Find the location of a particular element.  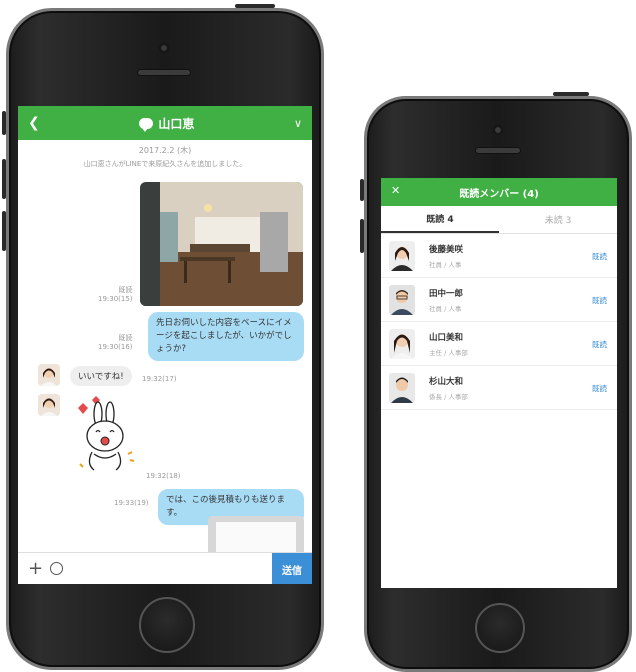

message-2-time: 19:33(19) is located at coordinates (131, 503).